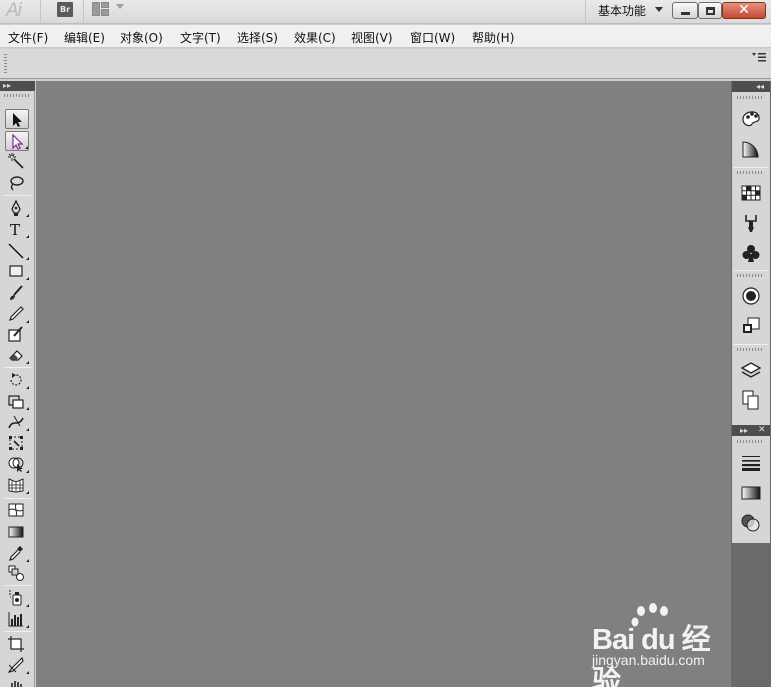 The height and width of the screenshot is (687, 771). Describe the element at coordinates (17, 271) in the screenshot. I see `rectangle-tool` at that location.